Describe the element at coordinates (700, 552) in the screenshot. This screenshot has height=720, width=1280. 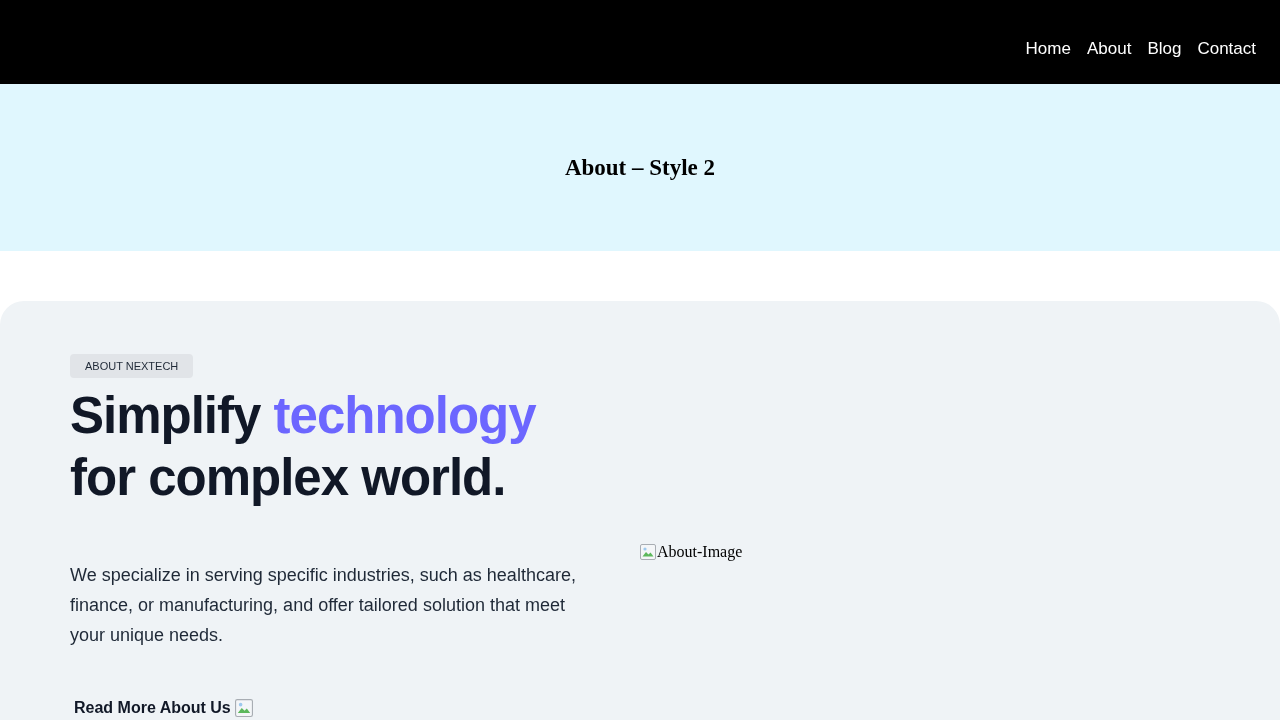
I see `image-alt-text: About-Image` at that location.